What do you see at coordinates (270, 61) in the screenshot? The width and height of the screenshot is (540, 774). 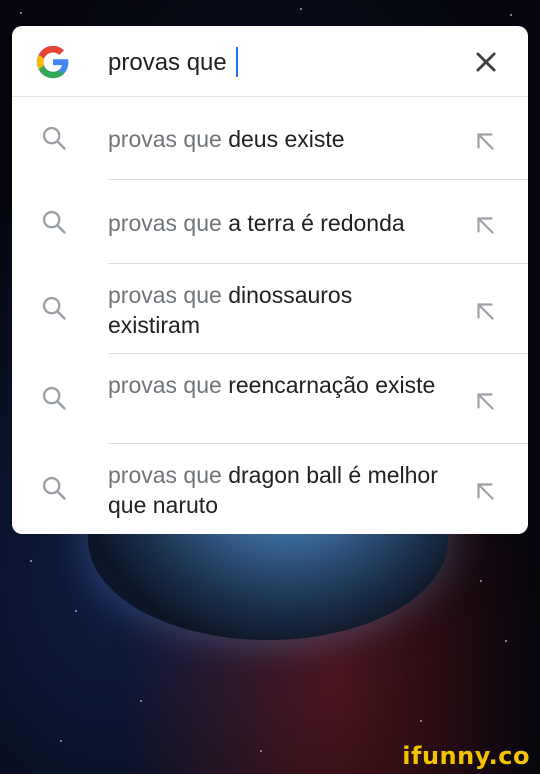 I see `search-bar: provas que` at bounding box center [270, 61].